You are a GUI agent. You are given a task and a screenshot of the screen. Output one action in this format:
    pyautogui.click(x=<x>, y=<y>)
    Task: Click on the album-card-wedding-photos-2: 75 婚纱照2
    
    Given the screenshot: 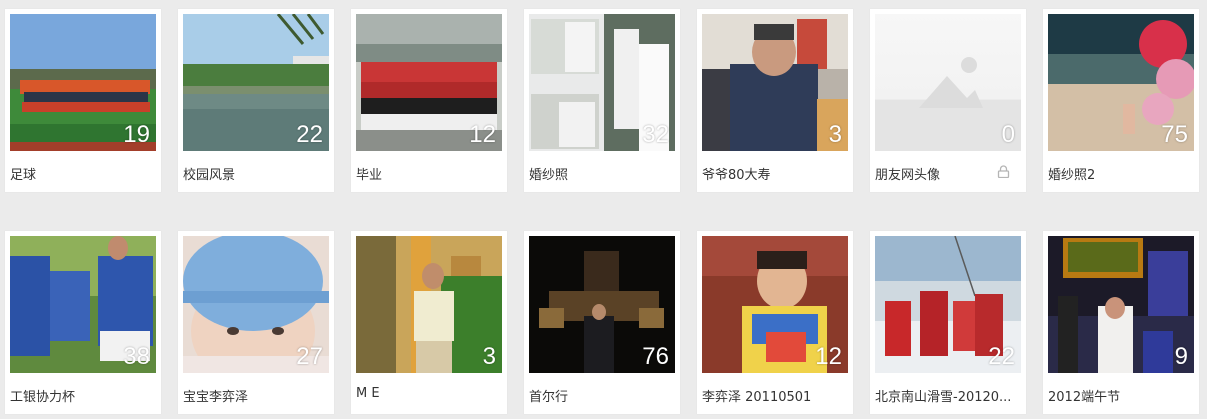 What is the action you would take?
    pyautogui.click(x=1121, y=100)
    